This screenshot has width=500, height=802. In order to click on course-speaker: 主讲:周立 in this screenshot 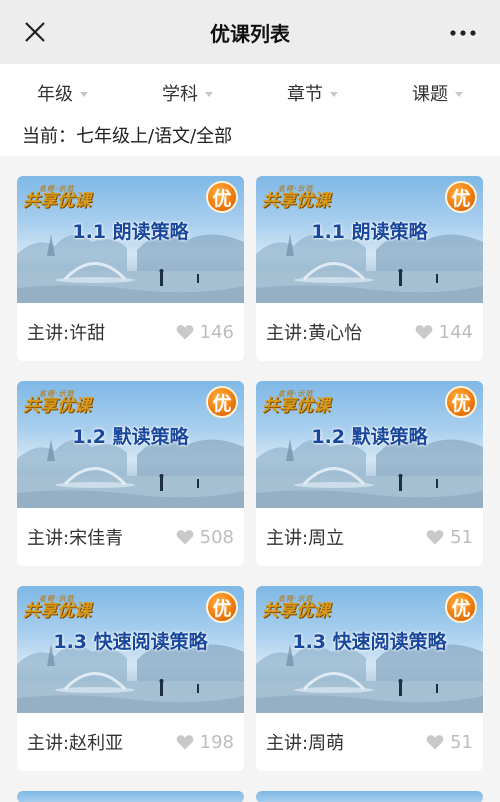, I will do `click(305, 538)`.